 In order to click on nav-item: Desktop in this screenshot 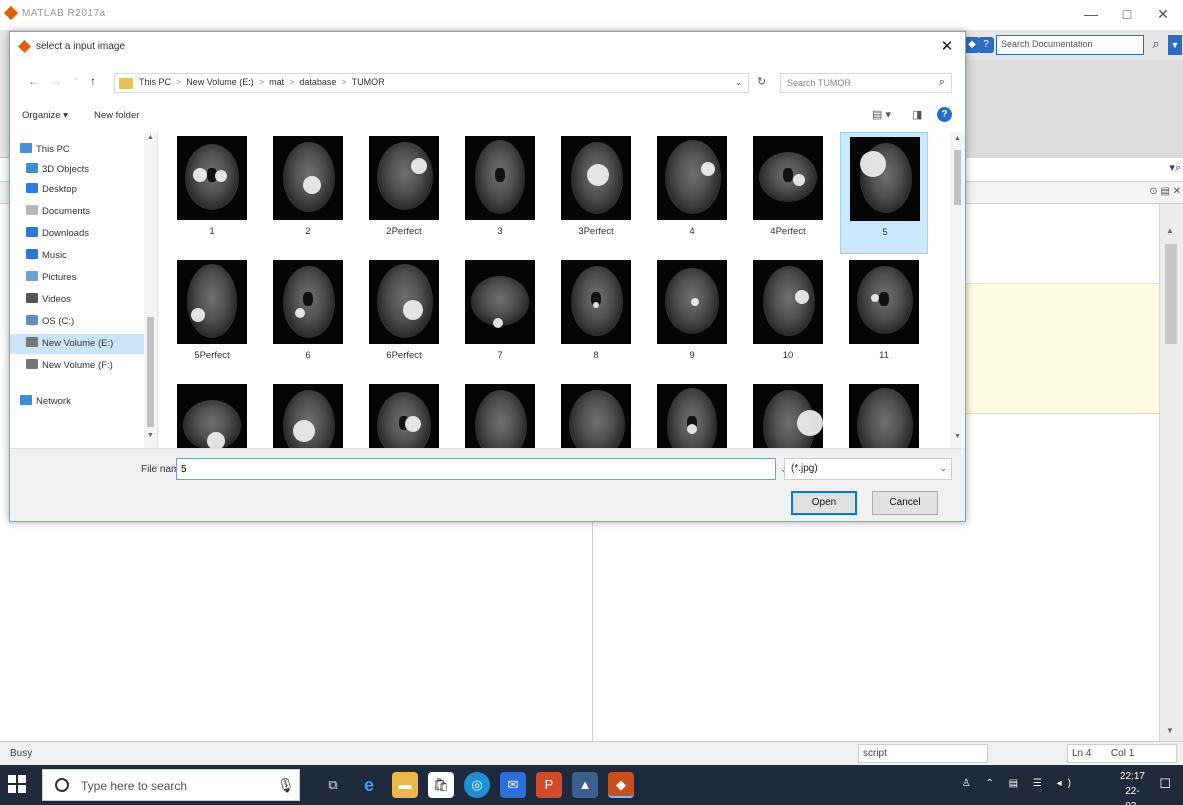, I will do `click(77, 190)`.